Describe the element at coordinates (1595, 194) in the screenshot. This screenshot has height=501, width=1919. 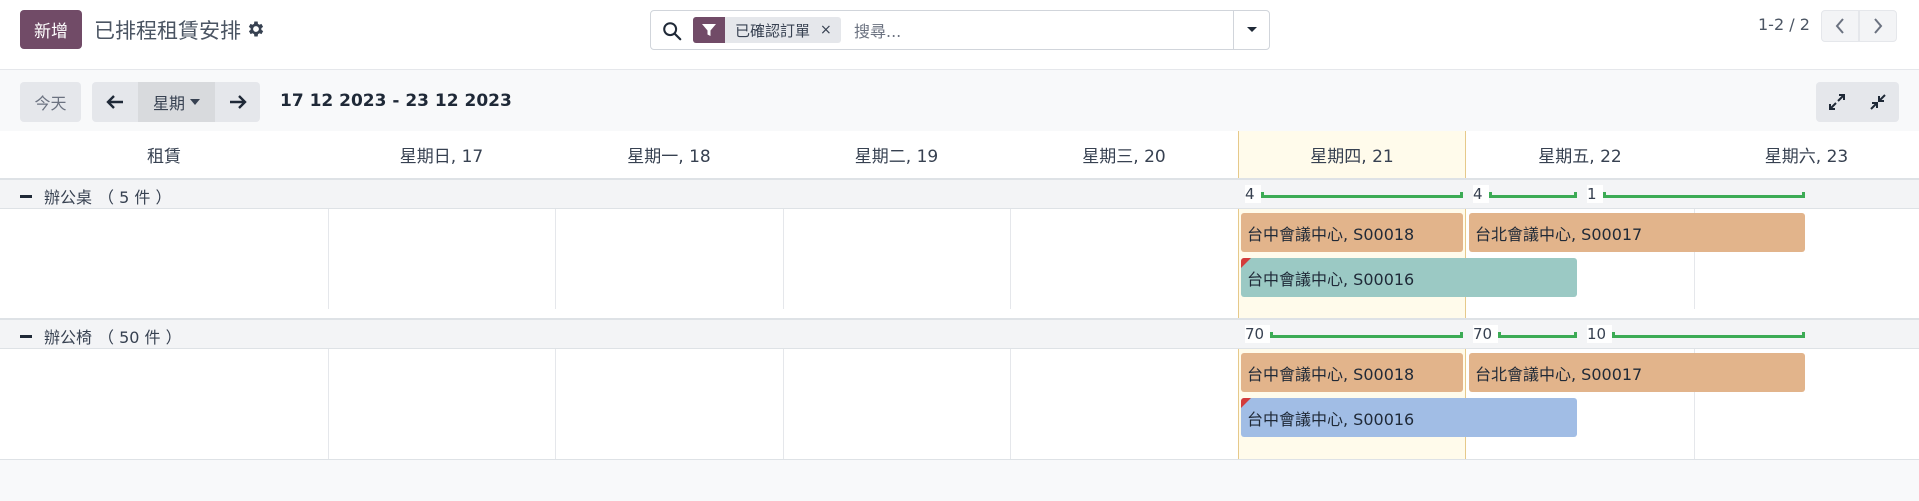
I see `aggregate-value: 1` at that location.